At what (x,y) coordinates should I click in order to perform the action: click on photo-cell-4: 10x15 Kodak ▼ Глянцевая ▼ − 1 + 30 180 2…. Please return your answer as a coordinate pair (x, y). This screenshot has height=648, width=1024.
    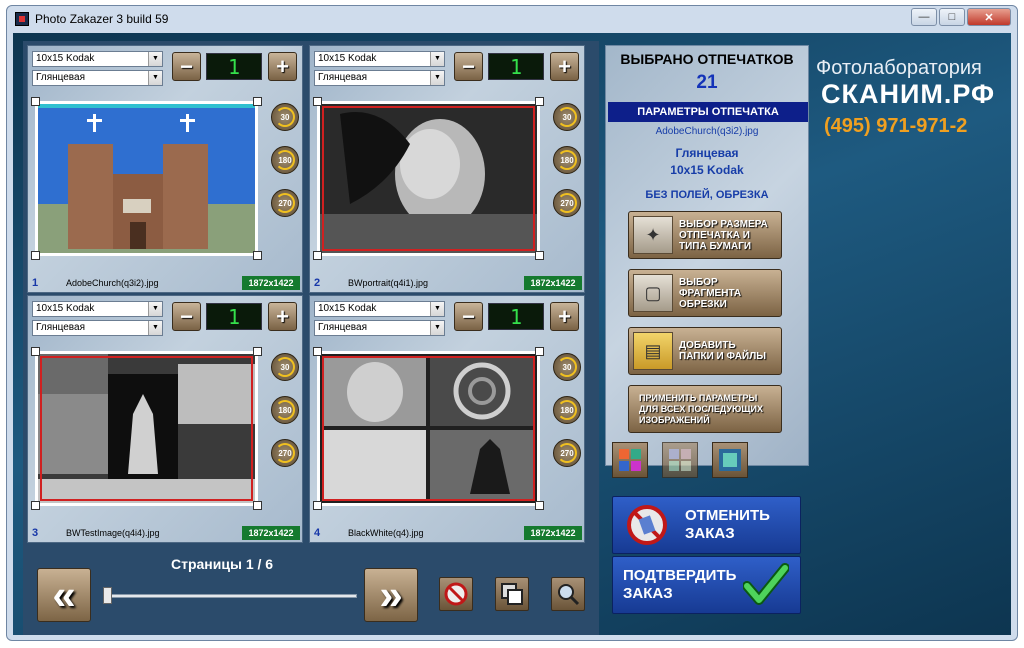
    Looking at the image, I should click on (447, 419).